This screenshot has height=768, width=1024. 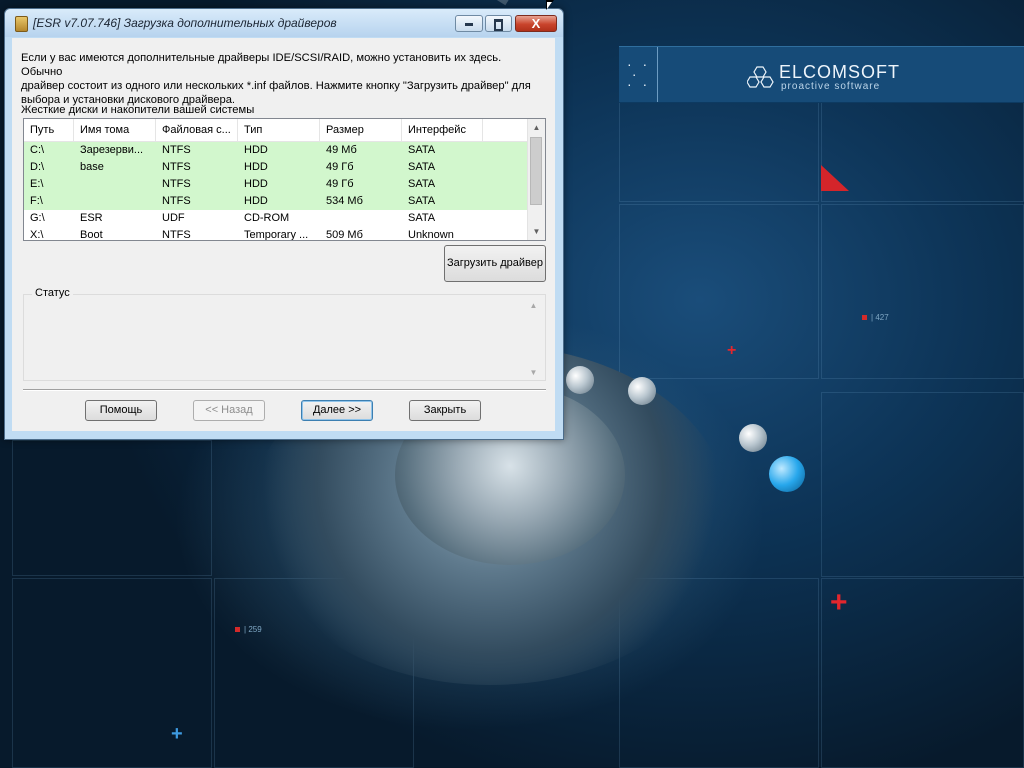 I want to click on cell-path: G:\, so click(x=37, y=218).